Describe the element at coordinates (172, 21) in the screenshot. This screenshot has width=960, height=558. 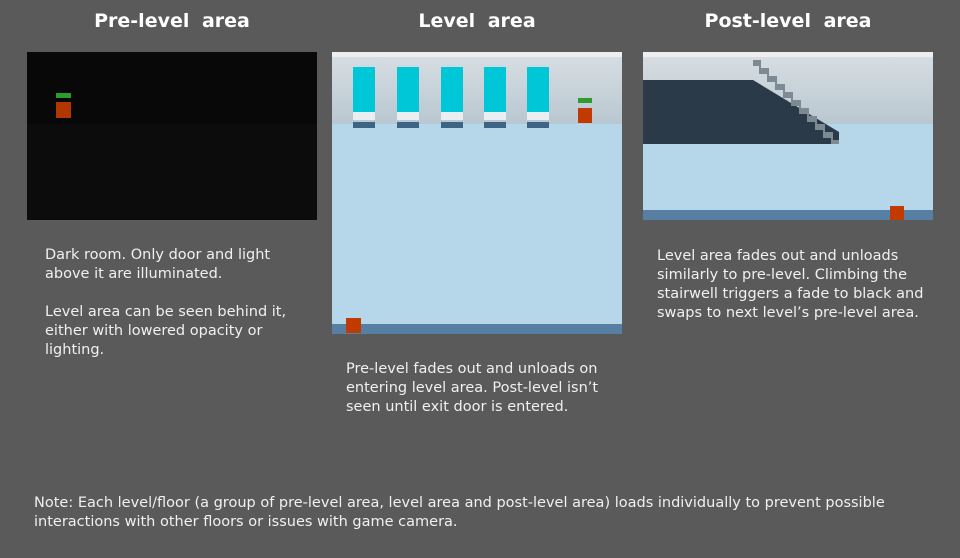
I see `title-pre-level: Pre-level area` at that location.